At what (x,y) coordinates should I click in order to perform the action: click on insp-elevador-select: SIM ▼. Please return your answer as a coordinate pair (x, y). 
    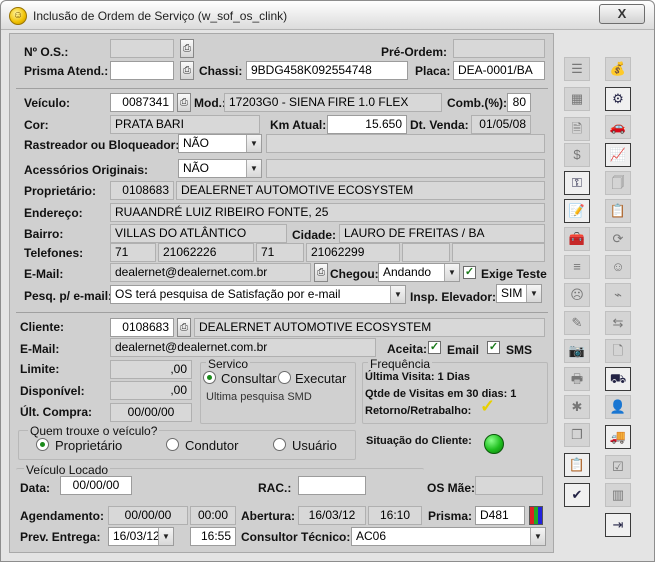
    Looking at the image, I should click on (519, 293).